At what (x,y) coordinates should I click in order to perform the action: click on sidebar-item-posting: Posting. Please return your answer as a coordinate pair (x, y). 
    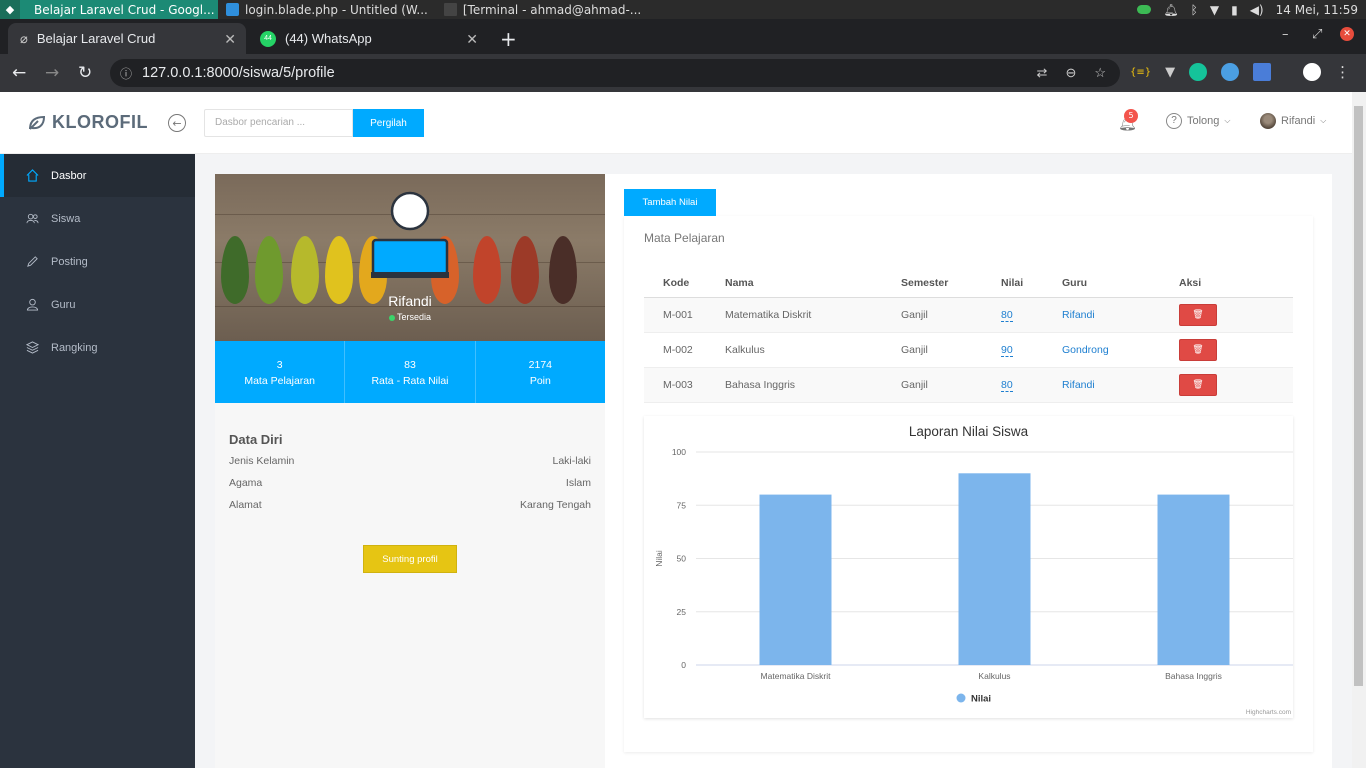
    Looking at the image, I should click on (97, 261).